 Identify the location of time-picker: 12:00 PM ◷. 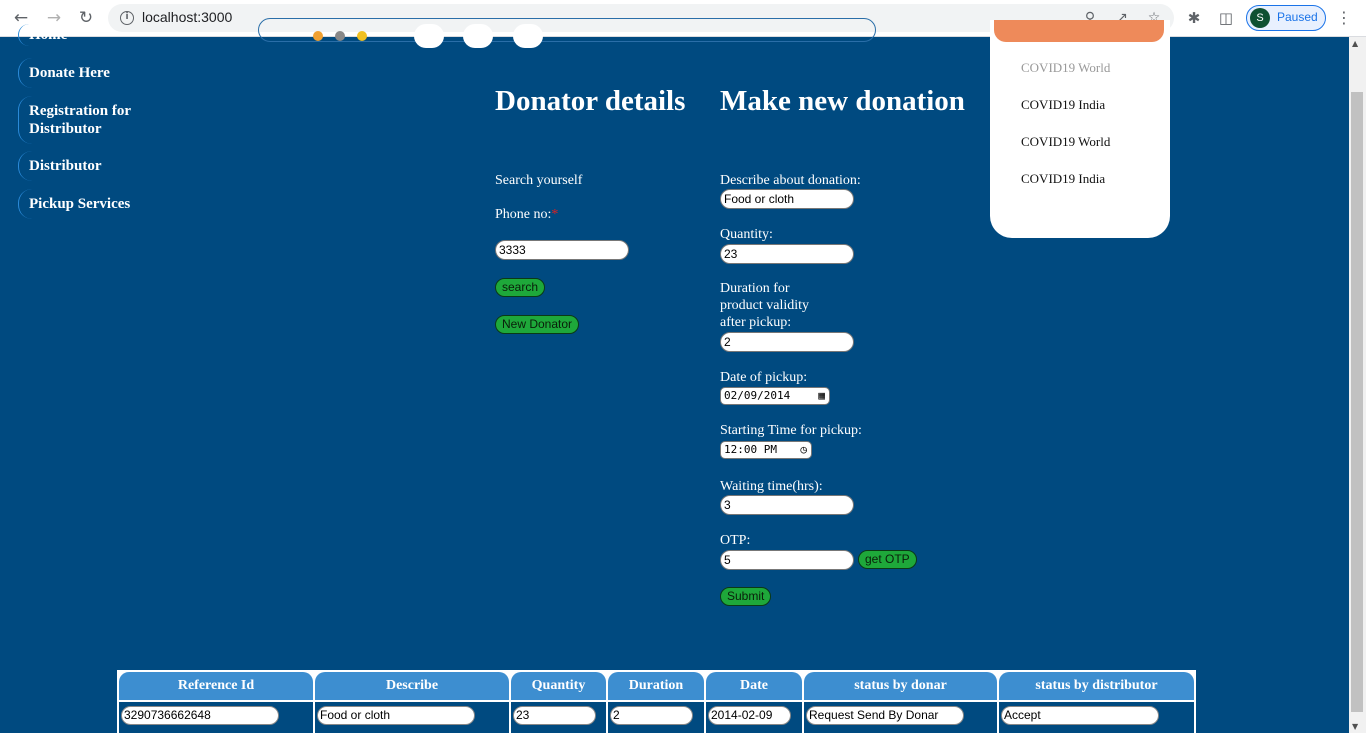
(766, 450).